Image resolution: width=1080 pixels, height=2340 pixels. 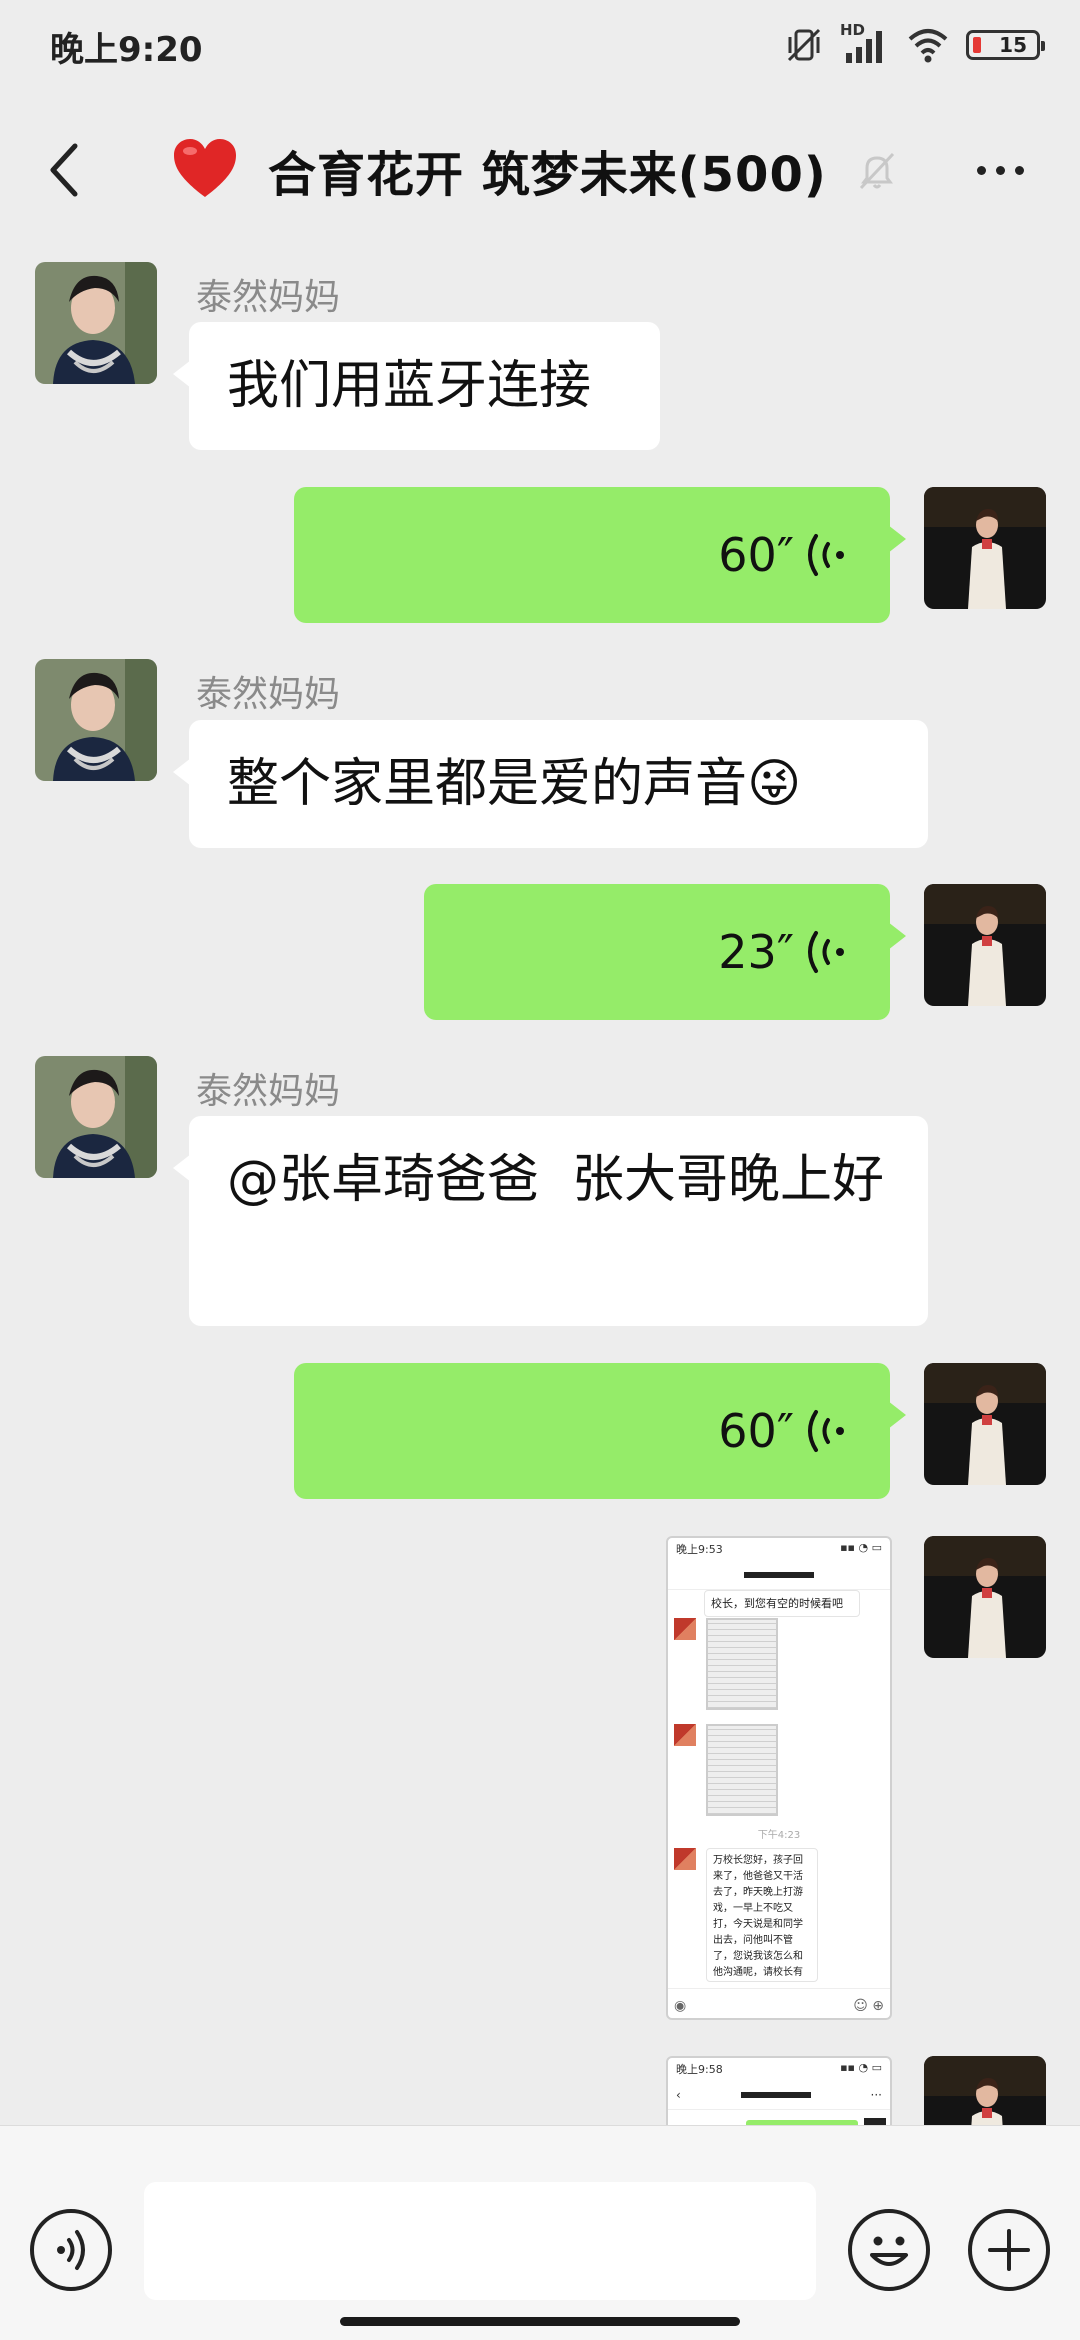 I want to click on mini-avatar-right, so click(x=875, y=2121).